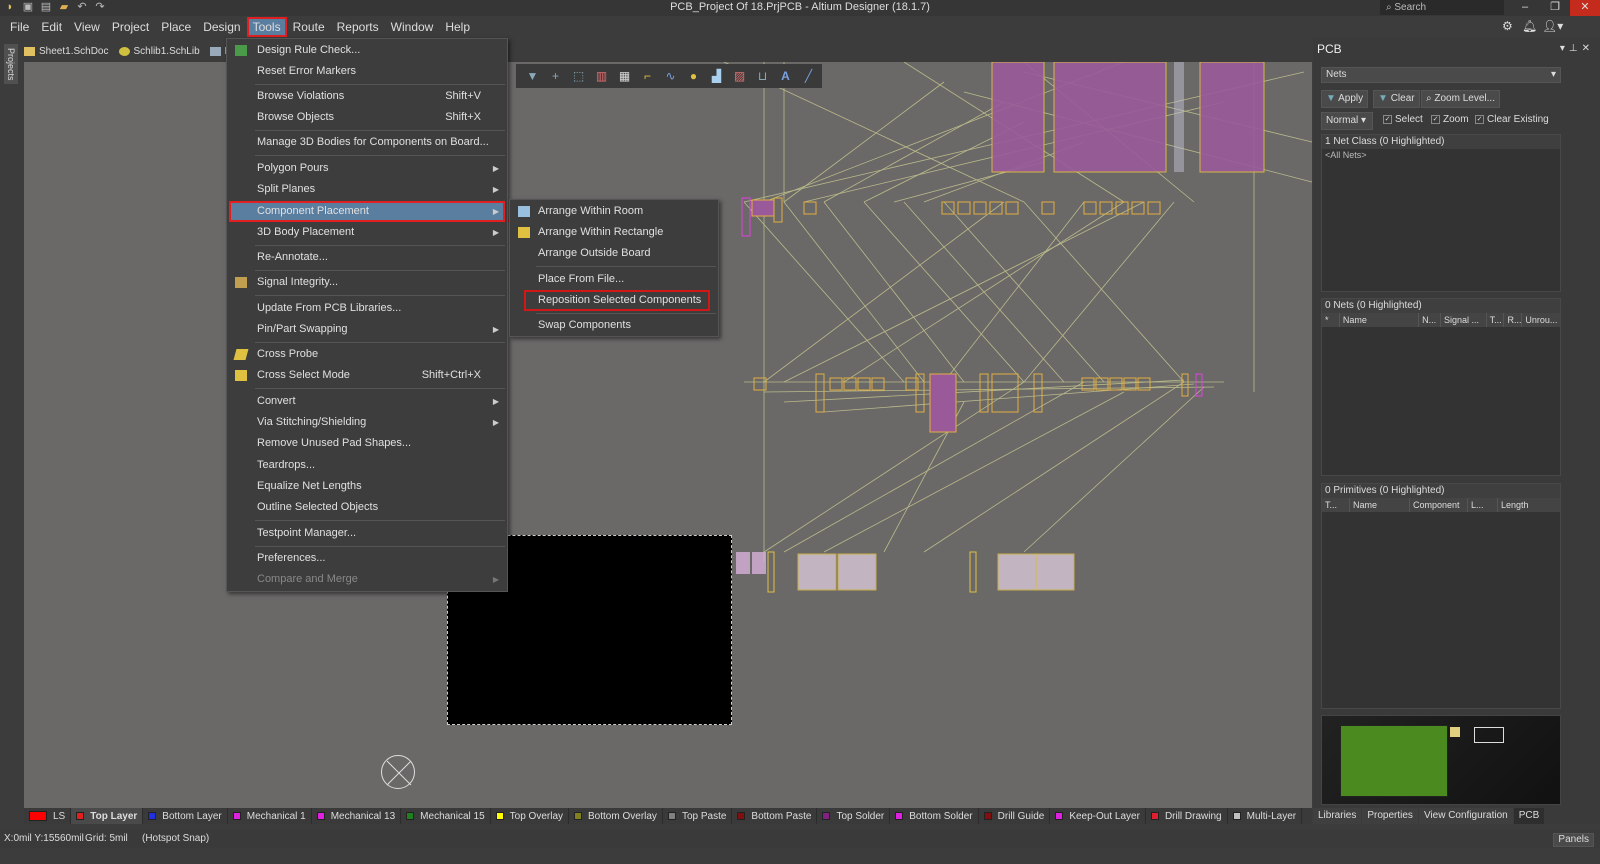 The width and height of the screenshot is (1600, 864). What do you see at coordinates (762, 76) in the screenshot?
I see `dimension-icon: ⊔` at bounding box center [762, 76].